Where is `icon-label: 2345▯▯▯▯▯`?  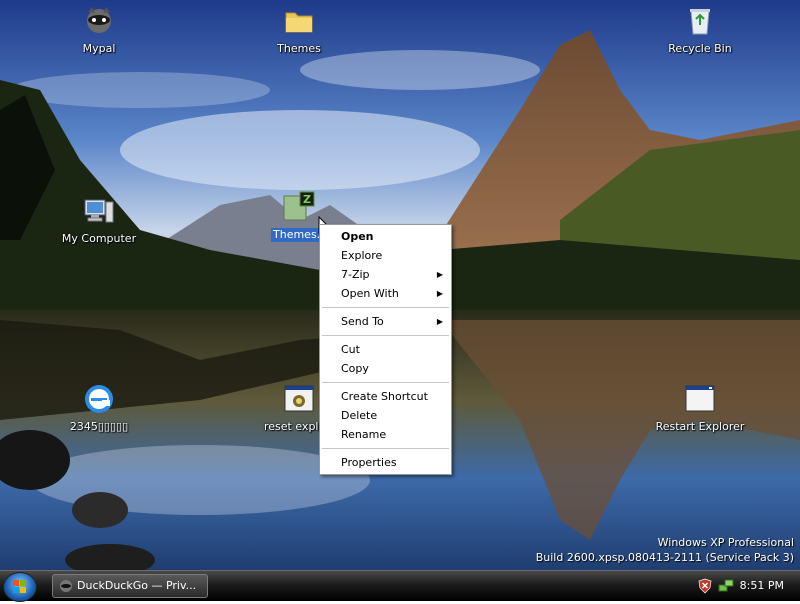
icon-label: 2345▯▯▯▯▯ is located at coordinates (99, 426).